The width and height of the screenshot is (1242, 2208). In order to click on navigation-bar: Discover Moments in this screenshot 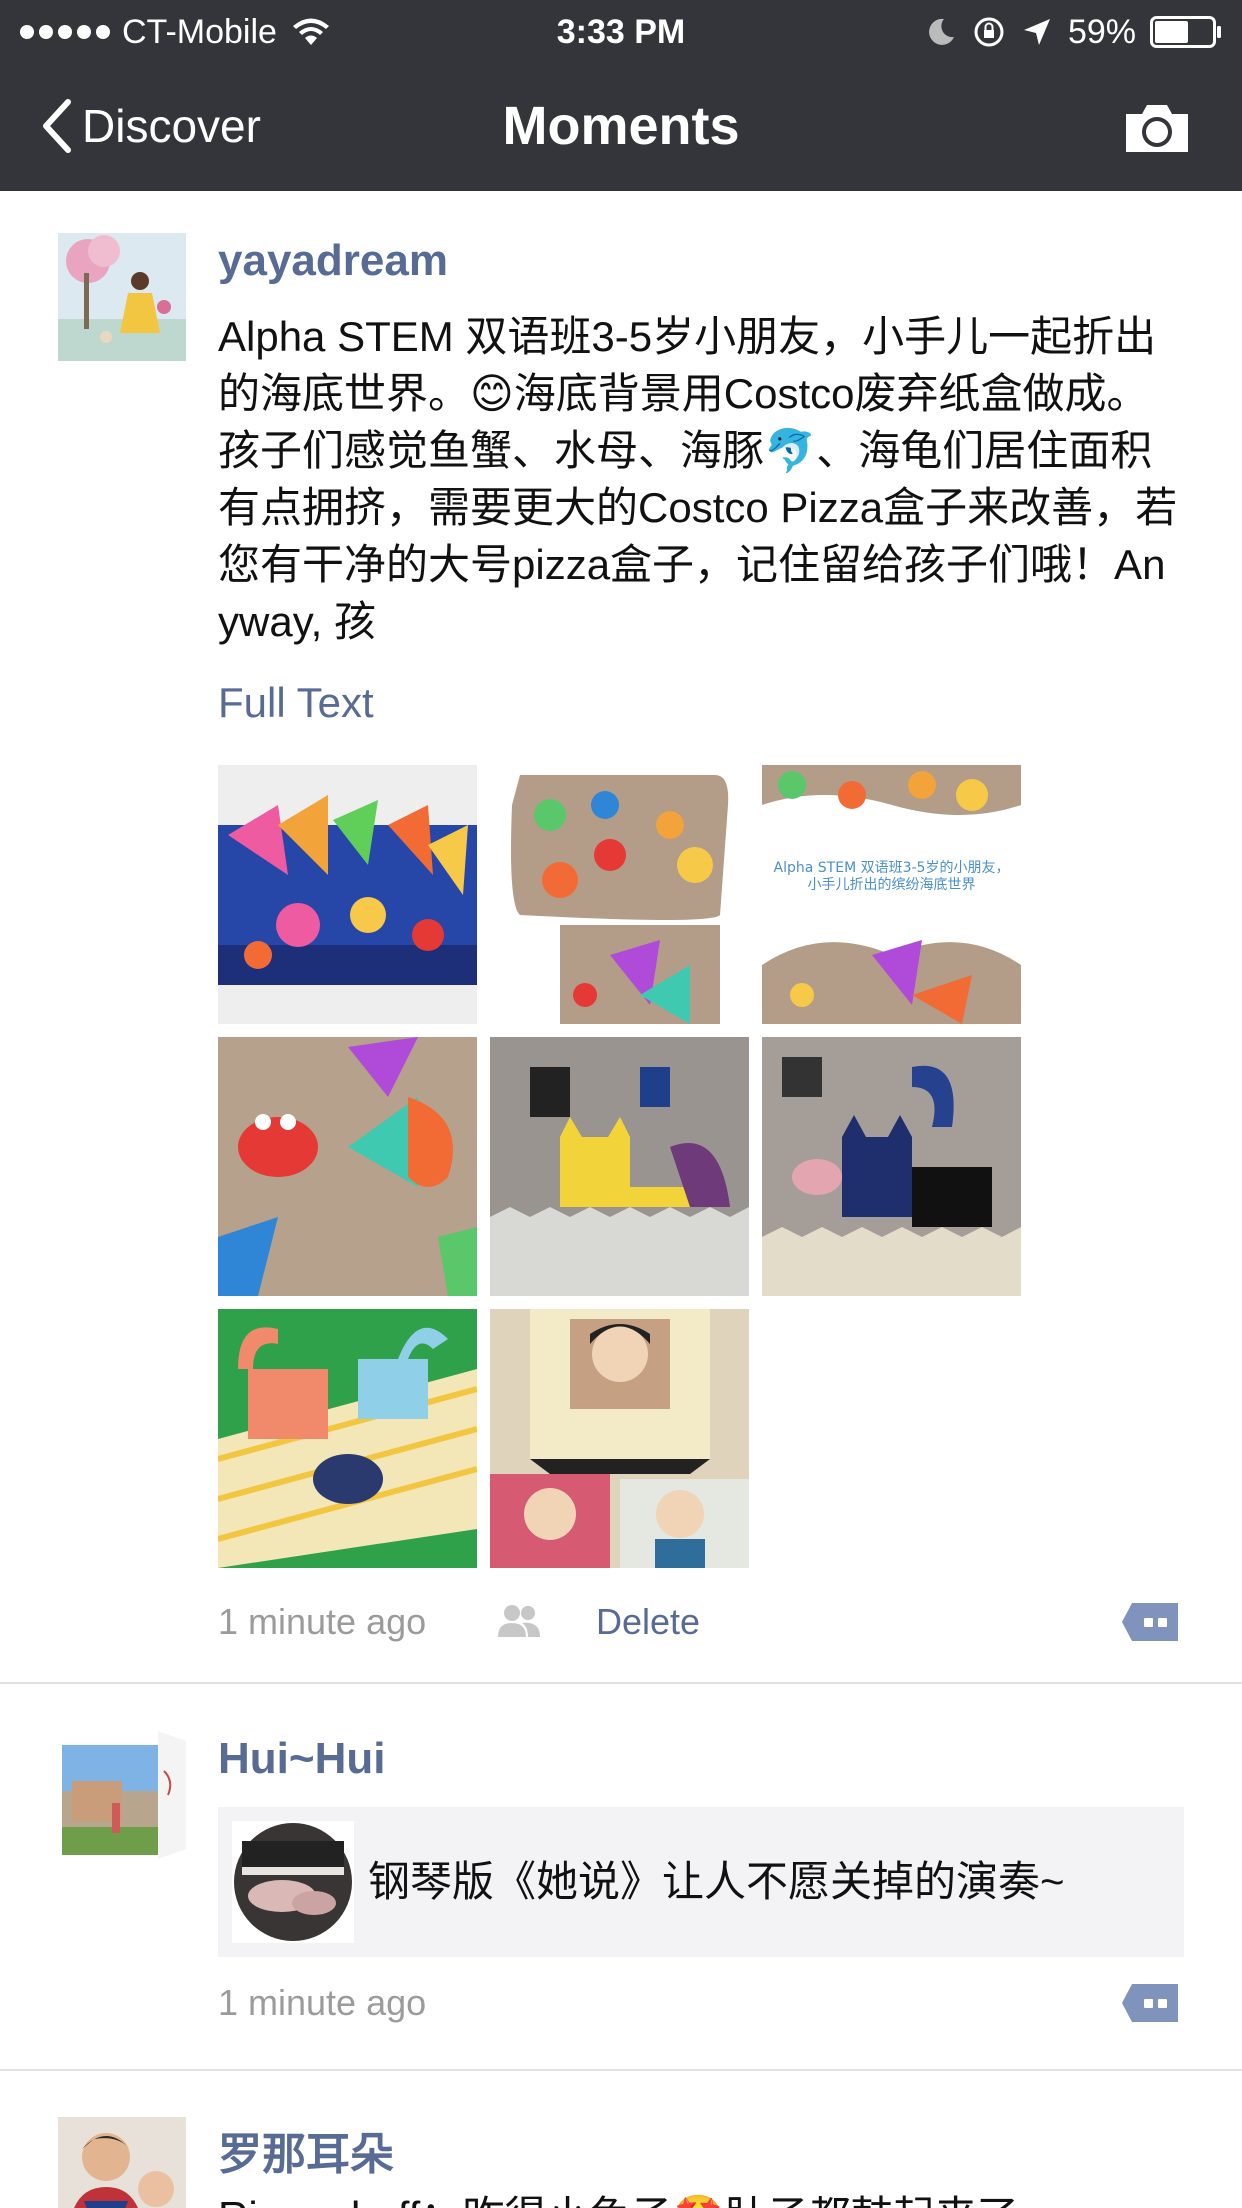, I will do `click(621, 126)`.